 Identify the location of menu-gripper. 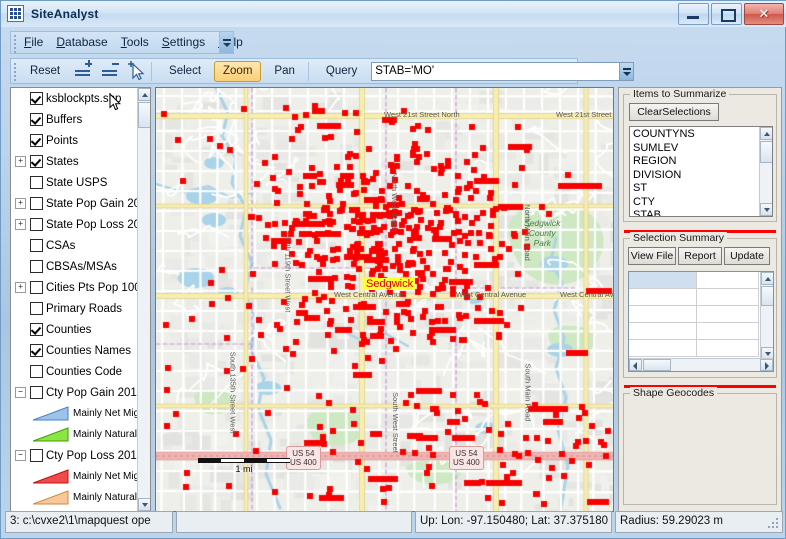
(15, 44).